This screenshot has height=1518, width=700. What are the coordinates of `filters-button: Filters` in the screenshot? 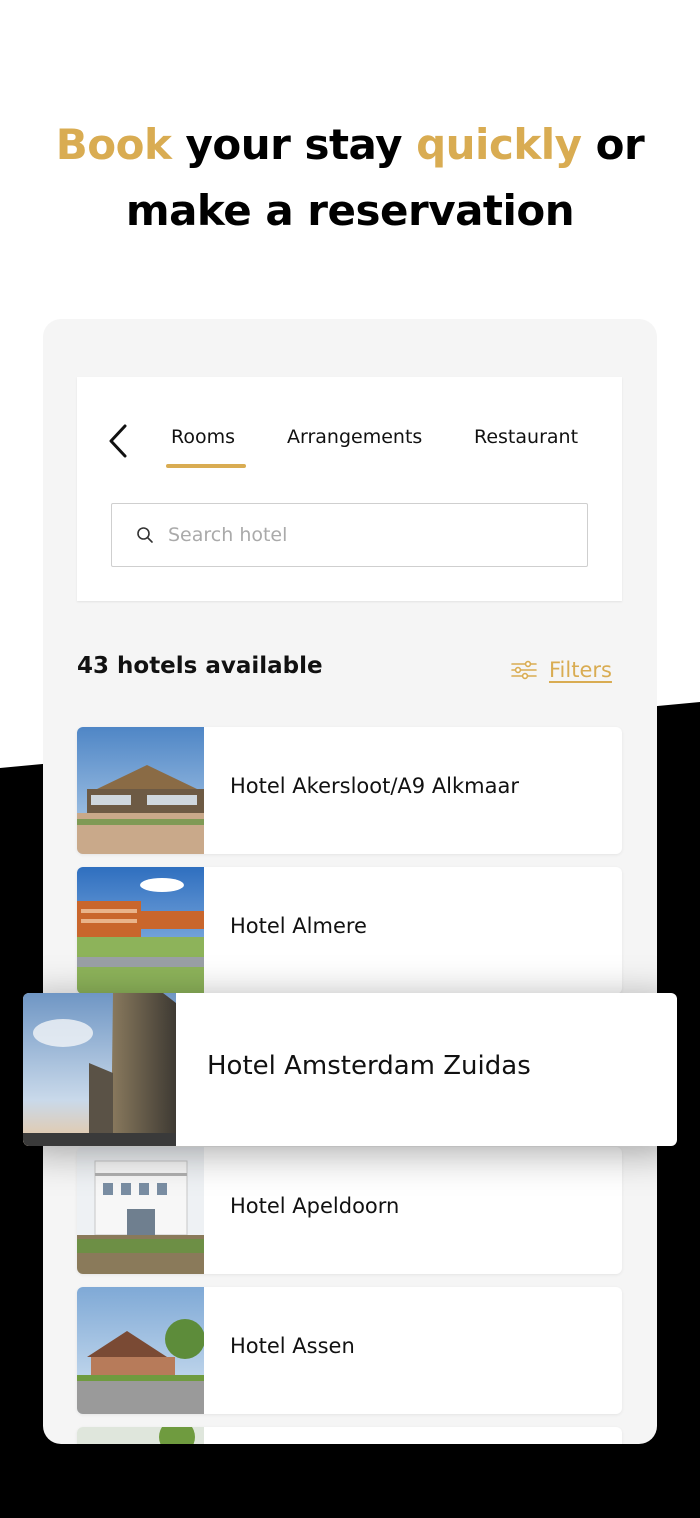 It's located at (561, 670).